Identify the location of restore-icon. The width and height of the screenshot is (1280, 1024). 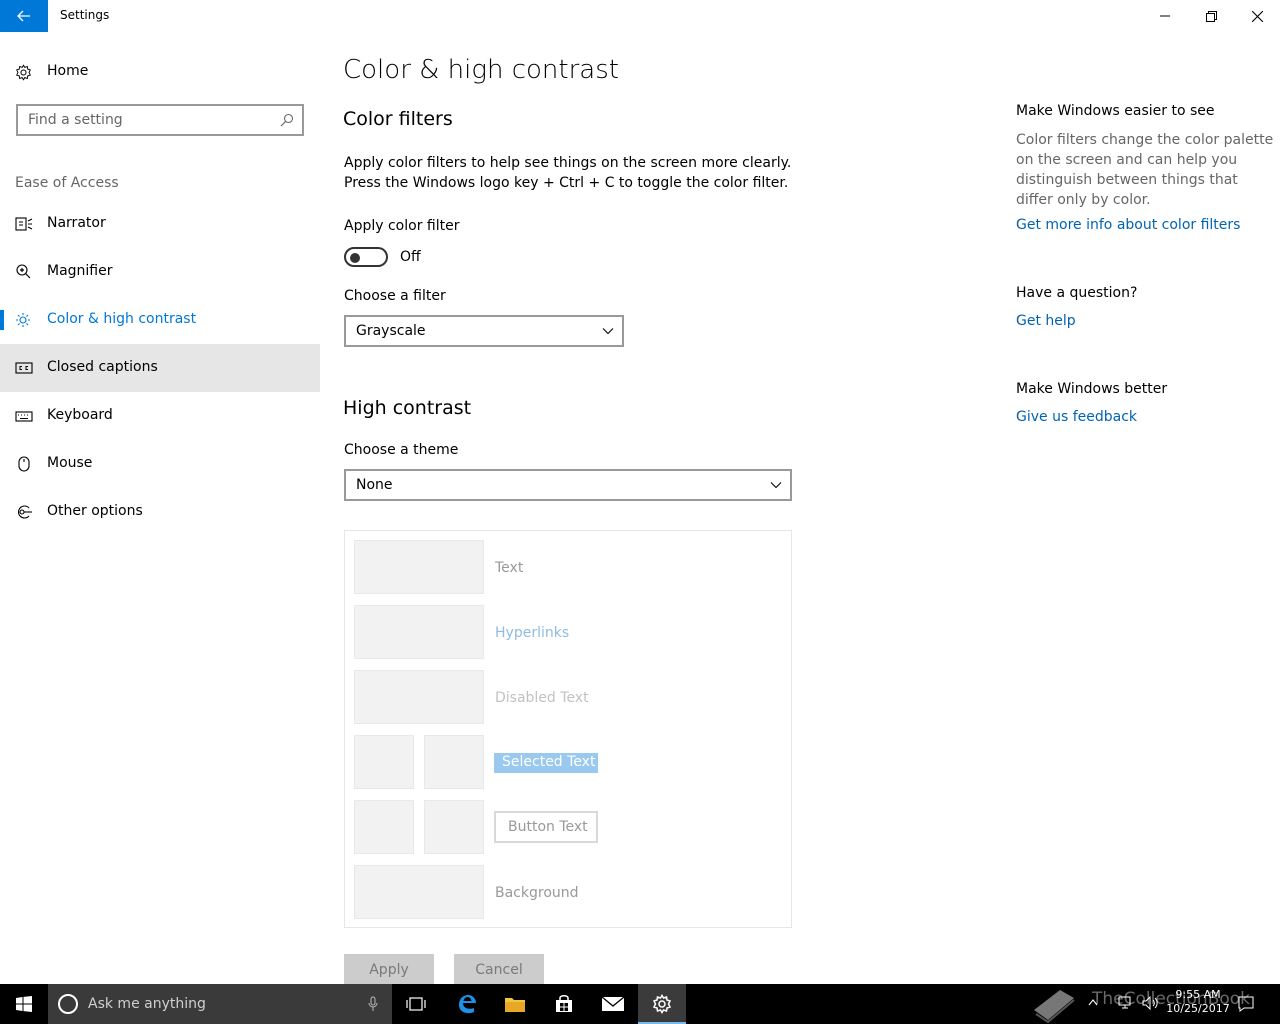
(1211, 16).